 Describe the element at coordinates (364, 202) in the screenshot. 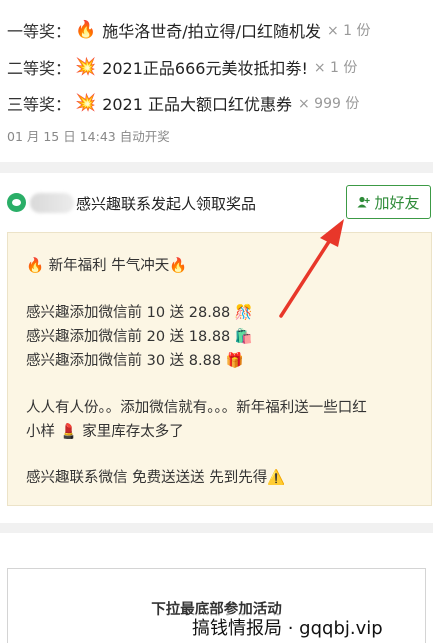

I see `add-user-icon` at that location.